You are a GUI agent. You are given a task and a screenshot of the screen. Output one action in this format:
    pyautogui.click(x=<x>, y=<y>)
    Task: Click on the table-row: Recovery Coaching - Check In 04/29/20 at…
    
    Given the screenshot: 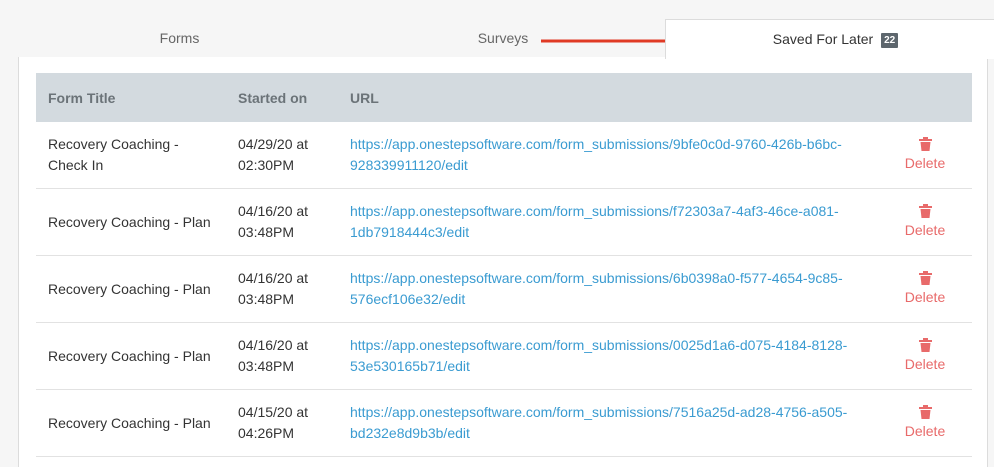 What is the action you would take?
    pyautogui.click(x=504, y=155)
    